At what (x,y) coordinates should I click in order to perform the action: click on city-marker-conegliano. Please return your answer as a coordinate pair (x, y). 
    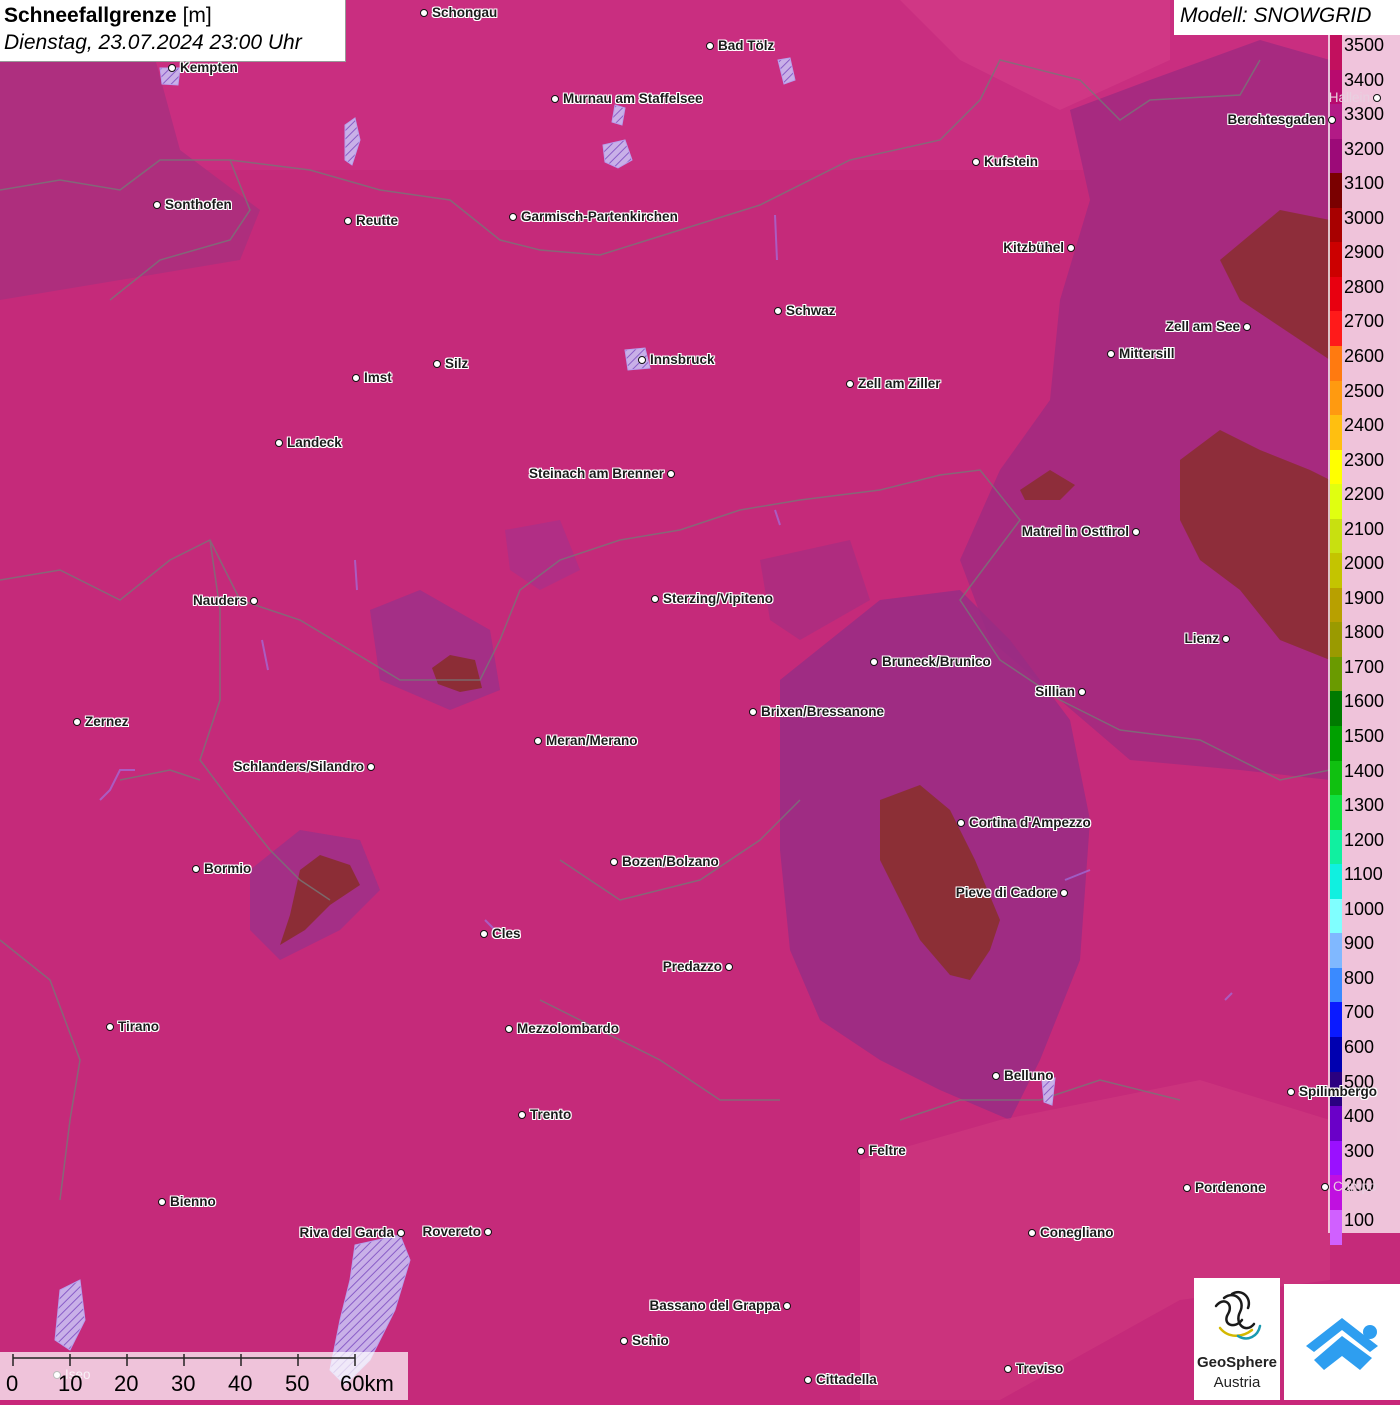
    Looking at the image, I should click on (1032, 1233).